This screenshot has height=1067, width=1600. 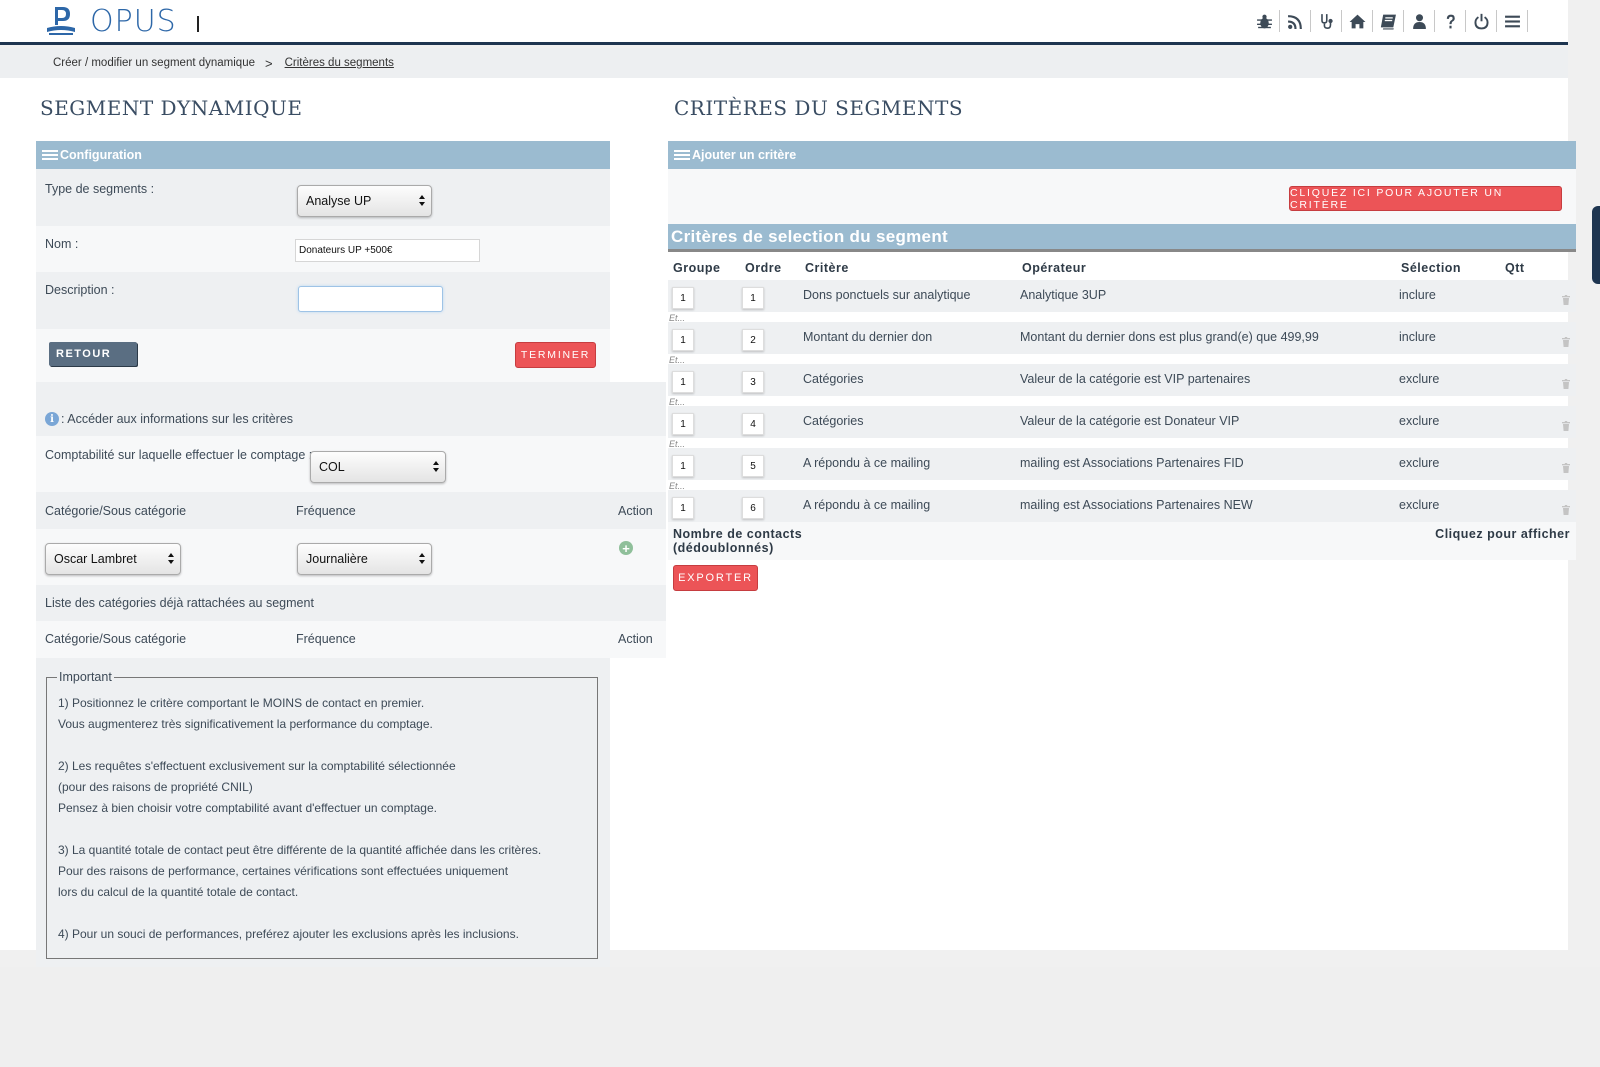 I want to click on frequency-select: Journalière, so click(x=364, y=559).